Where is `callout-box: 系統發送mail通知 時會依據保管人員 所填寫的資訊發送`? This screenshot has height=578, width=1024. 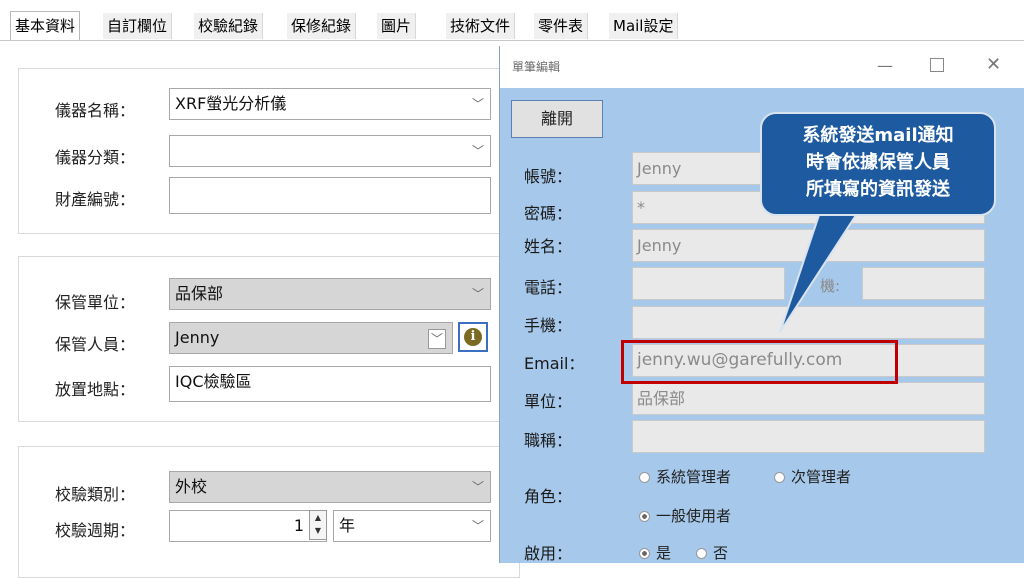
callout-box: 系統發送mail通知 時會依據保管人員 所填寫的資訊發送 is located at coordinates (878, 164).